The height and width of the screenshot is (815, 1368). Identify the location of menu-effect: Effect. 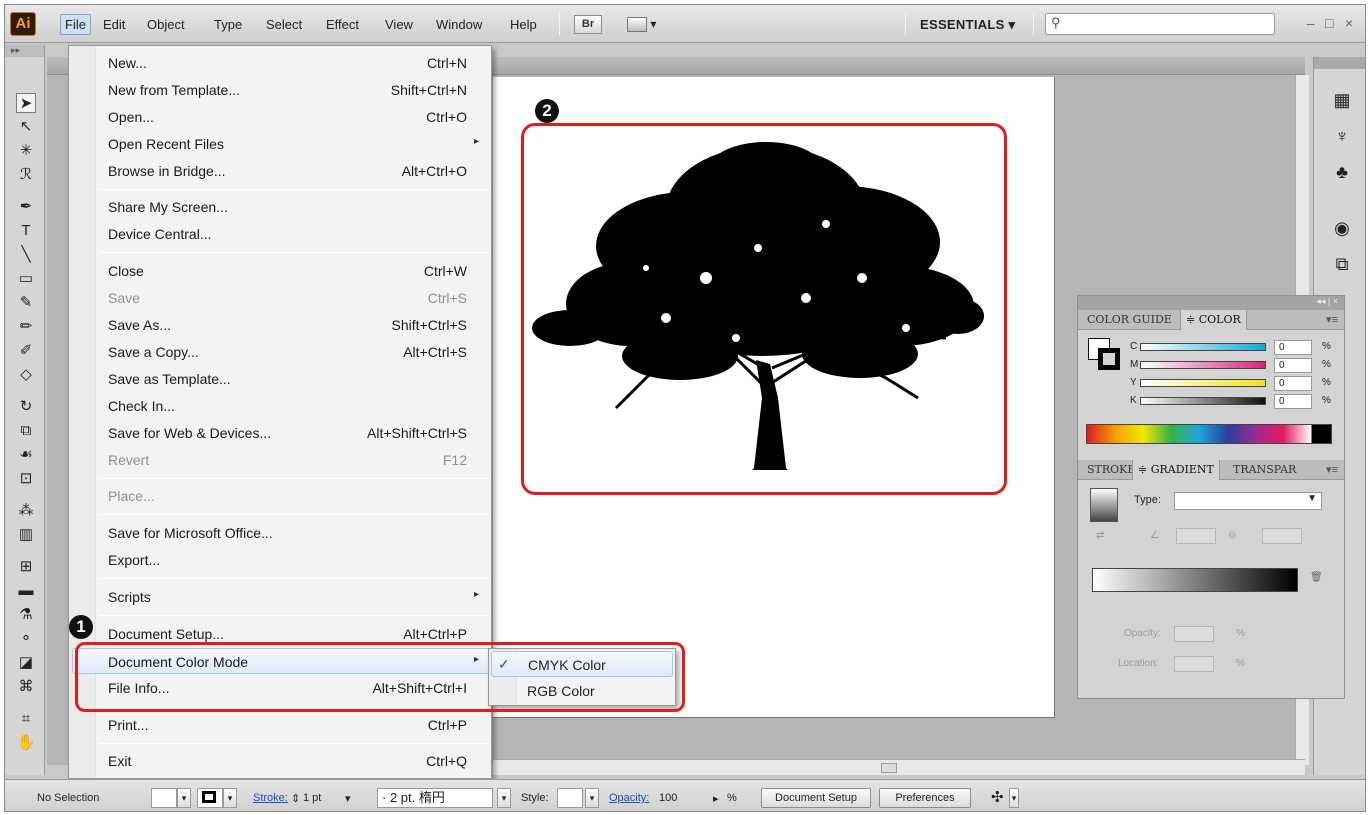
(342, 24).